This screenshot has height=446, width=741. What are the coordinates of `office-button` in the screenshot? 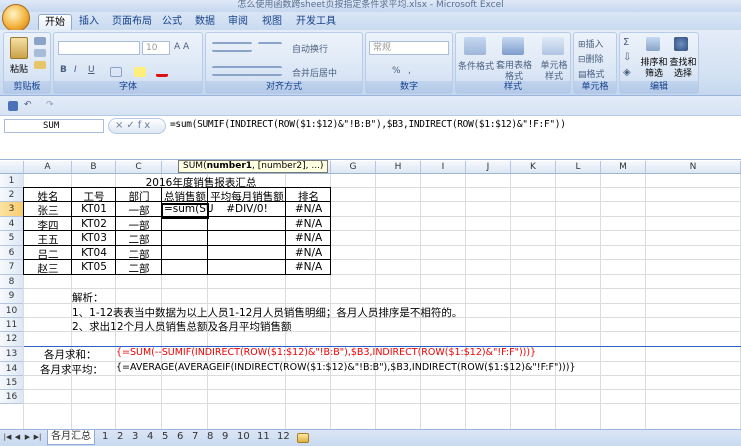 It's located at (16, 18).